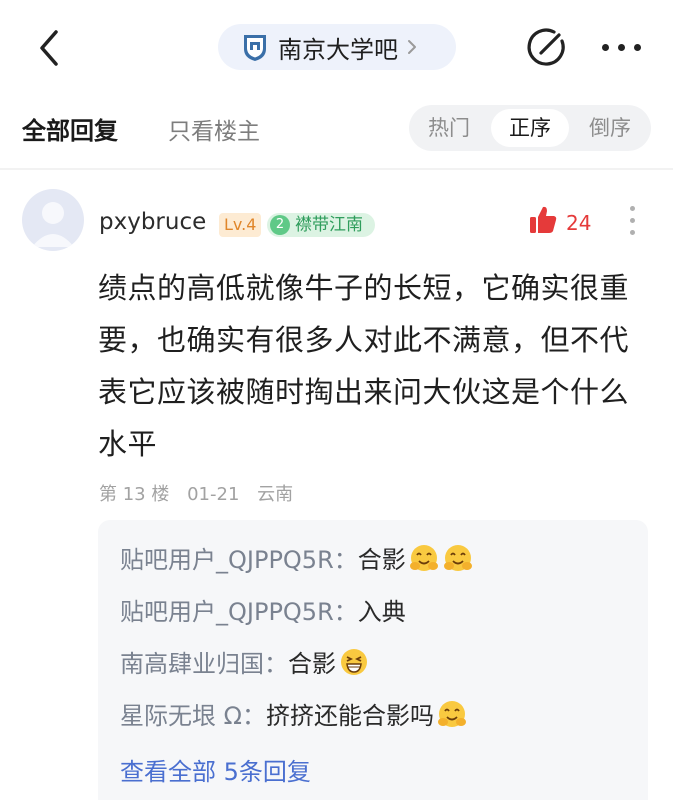 The image size is (673, 800). I want to click on tab-all-replies: 全部回复, so click(70, 128).